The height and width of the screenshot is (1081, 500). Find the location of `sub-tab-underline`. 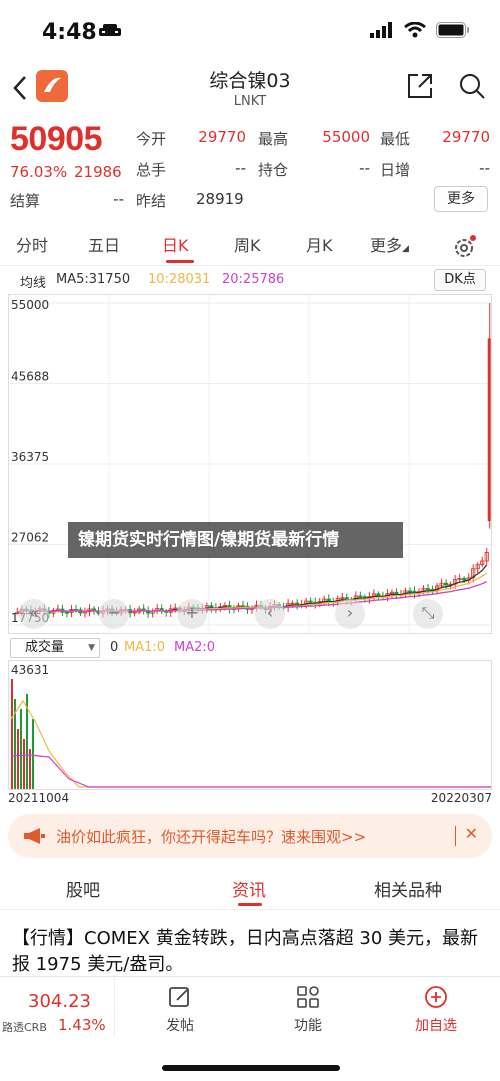

sub-tab-underline is located at coordinates (250, 904).